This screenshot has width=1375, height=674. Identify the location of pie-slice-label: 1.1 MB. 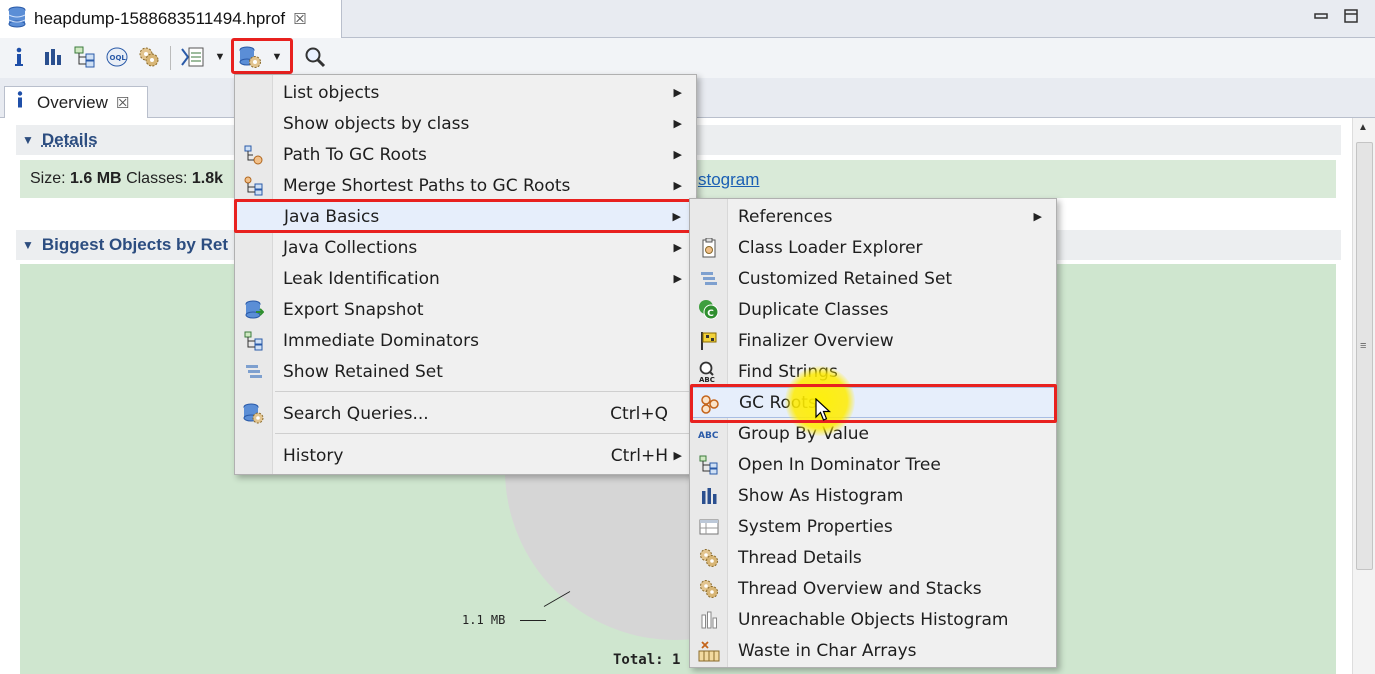
(484, 620).